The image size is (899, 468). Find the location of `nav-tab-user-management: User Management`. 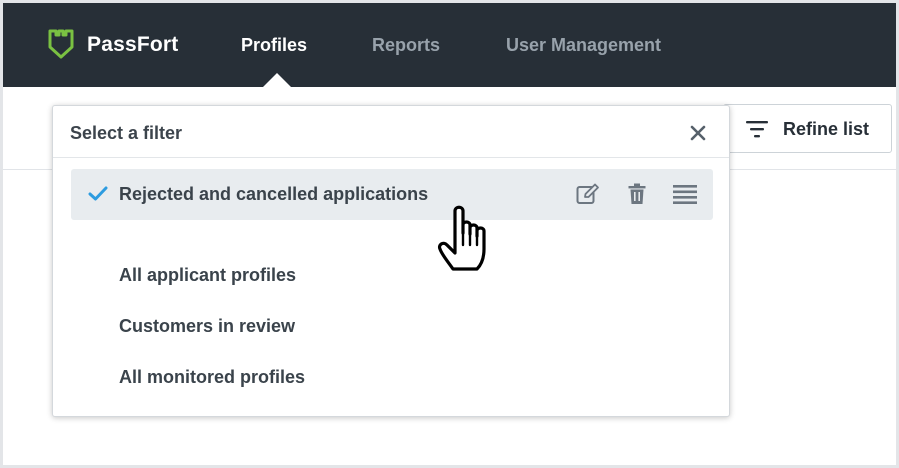

nav-tab-user-management: User Management is located at coordinates (583, 45).